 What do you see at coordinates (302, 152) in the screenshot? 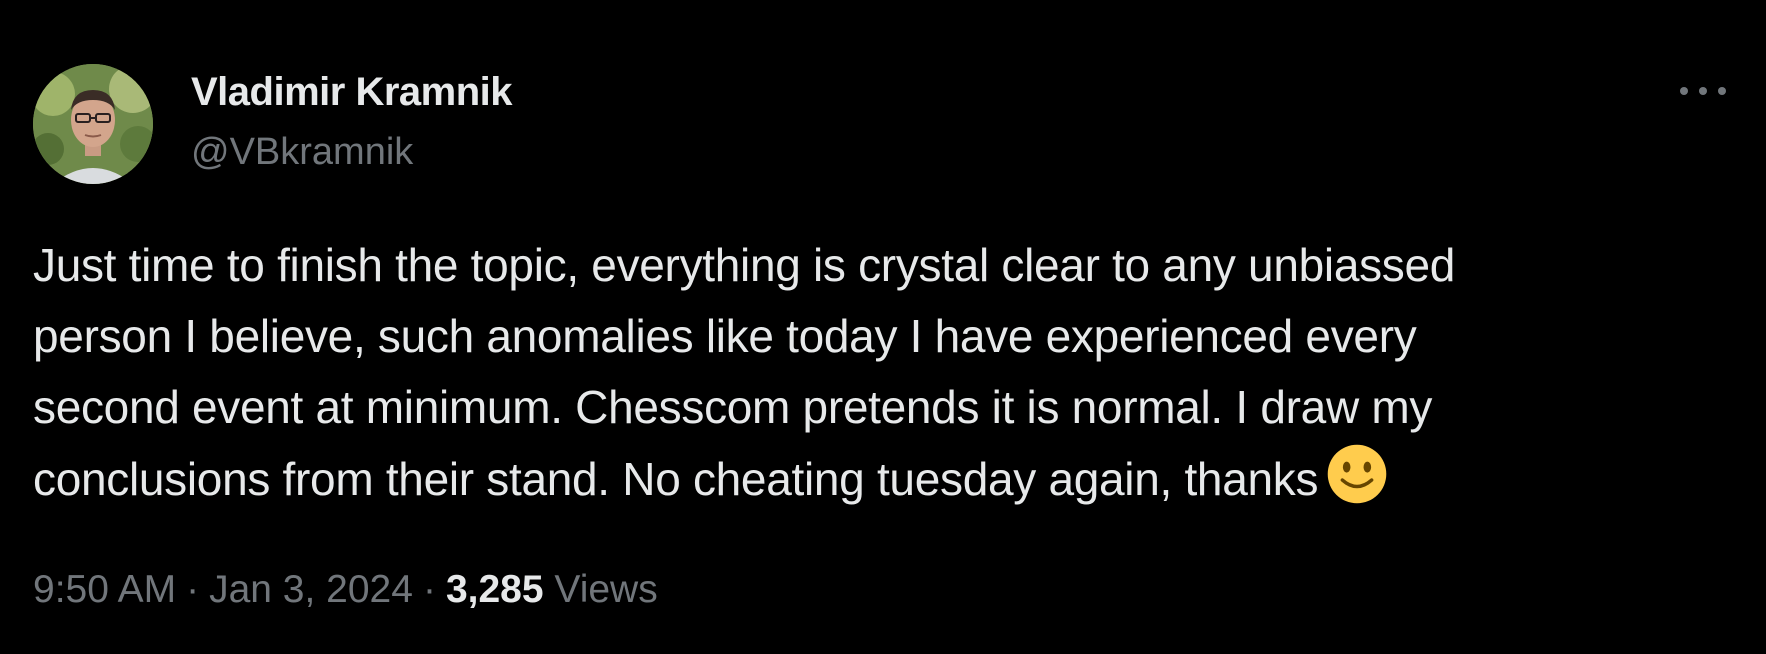
I see `author-handle: @VBkramnik` at bounding box center [302, 152].